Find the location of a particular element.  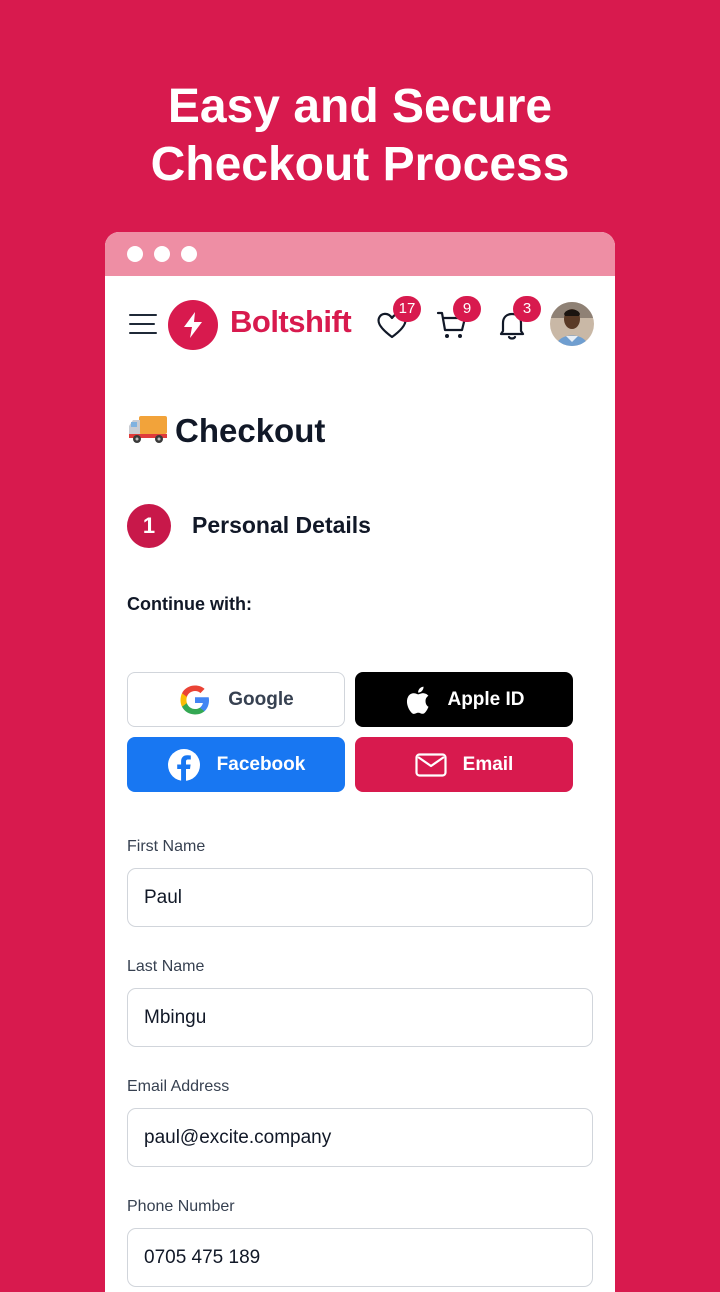

google-signin-button: Google is located at coordinates (236, 699).